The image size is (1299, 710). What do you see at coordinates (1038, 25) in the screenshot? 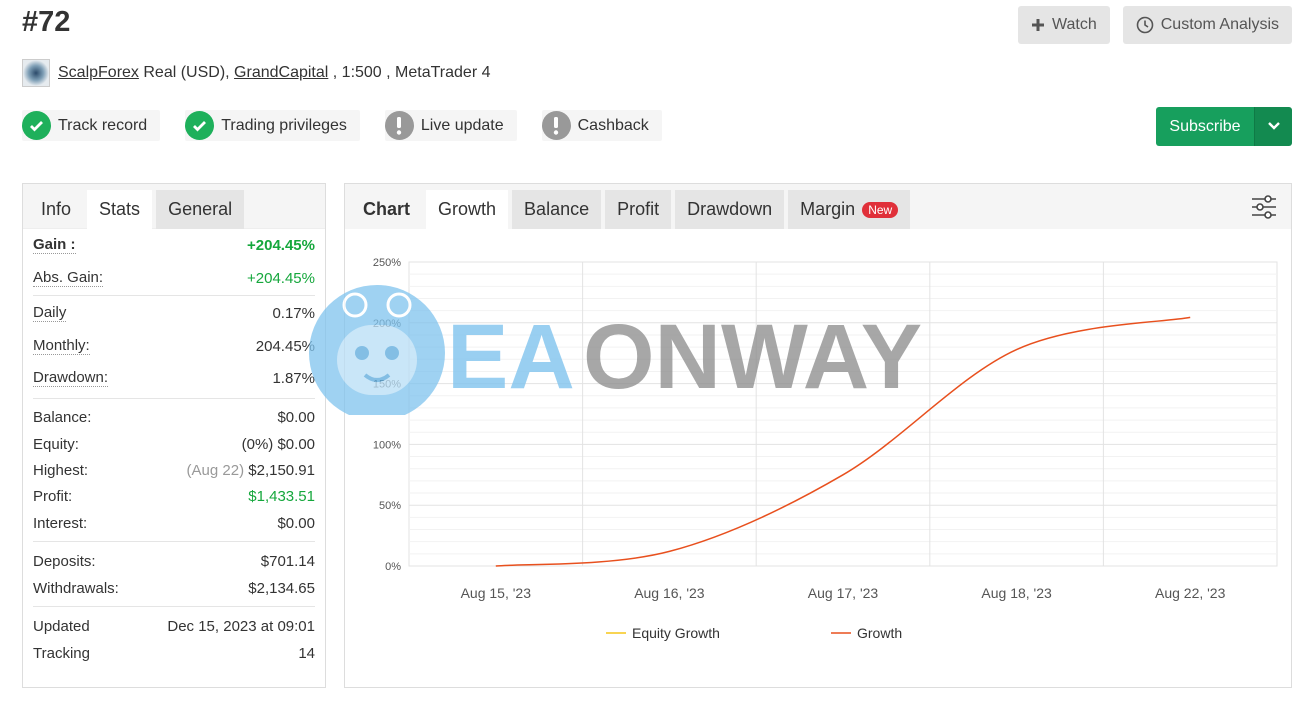
I see `plus-icon` at bounding box center [1038, 25].